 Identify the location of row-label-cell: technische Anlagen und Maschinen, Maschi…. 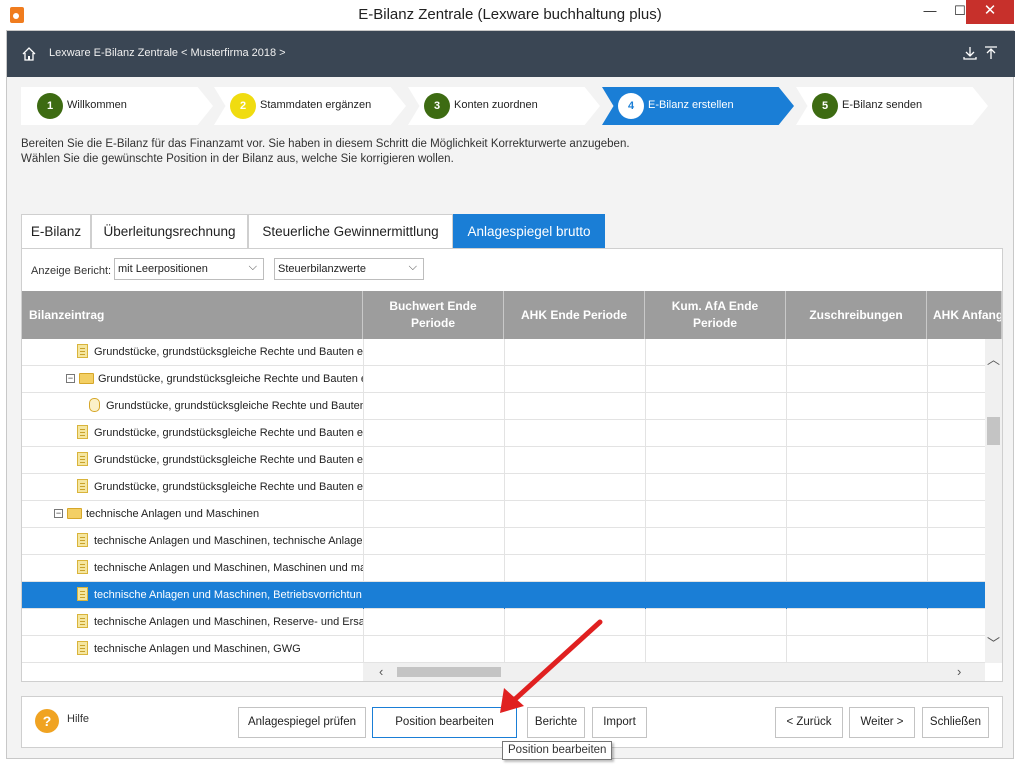
(192, 568).